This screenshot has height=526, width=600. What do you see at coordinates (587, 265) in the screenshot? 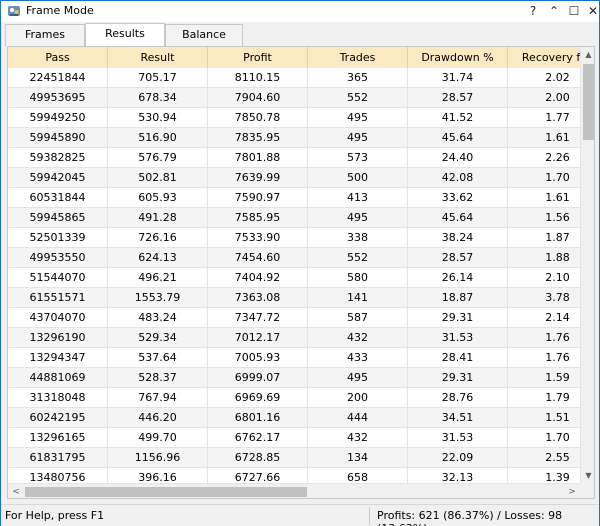
I see `vertical-scrollbar: ▲ ▼` at bounding box center [587, 265].